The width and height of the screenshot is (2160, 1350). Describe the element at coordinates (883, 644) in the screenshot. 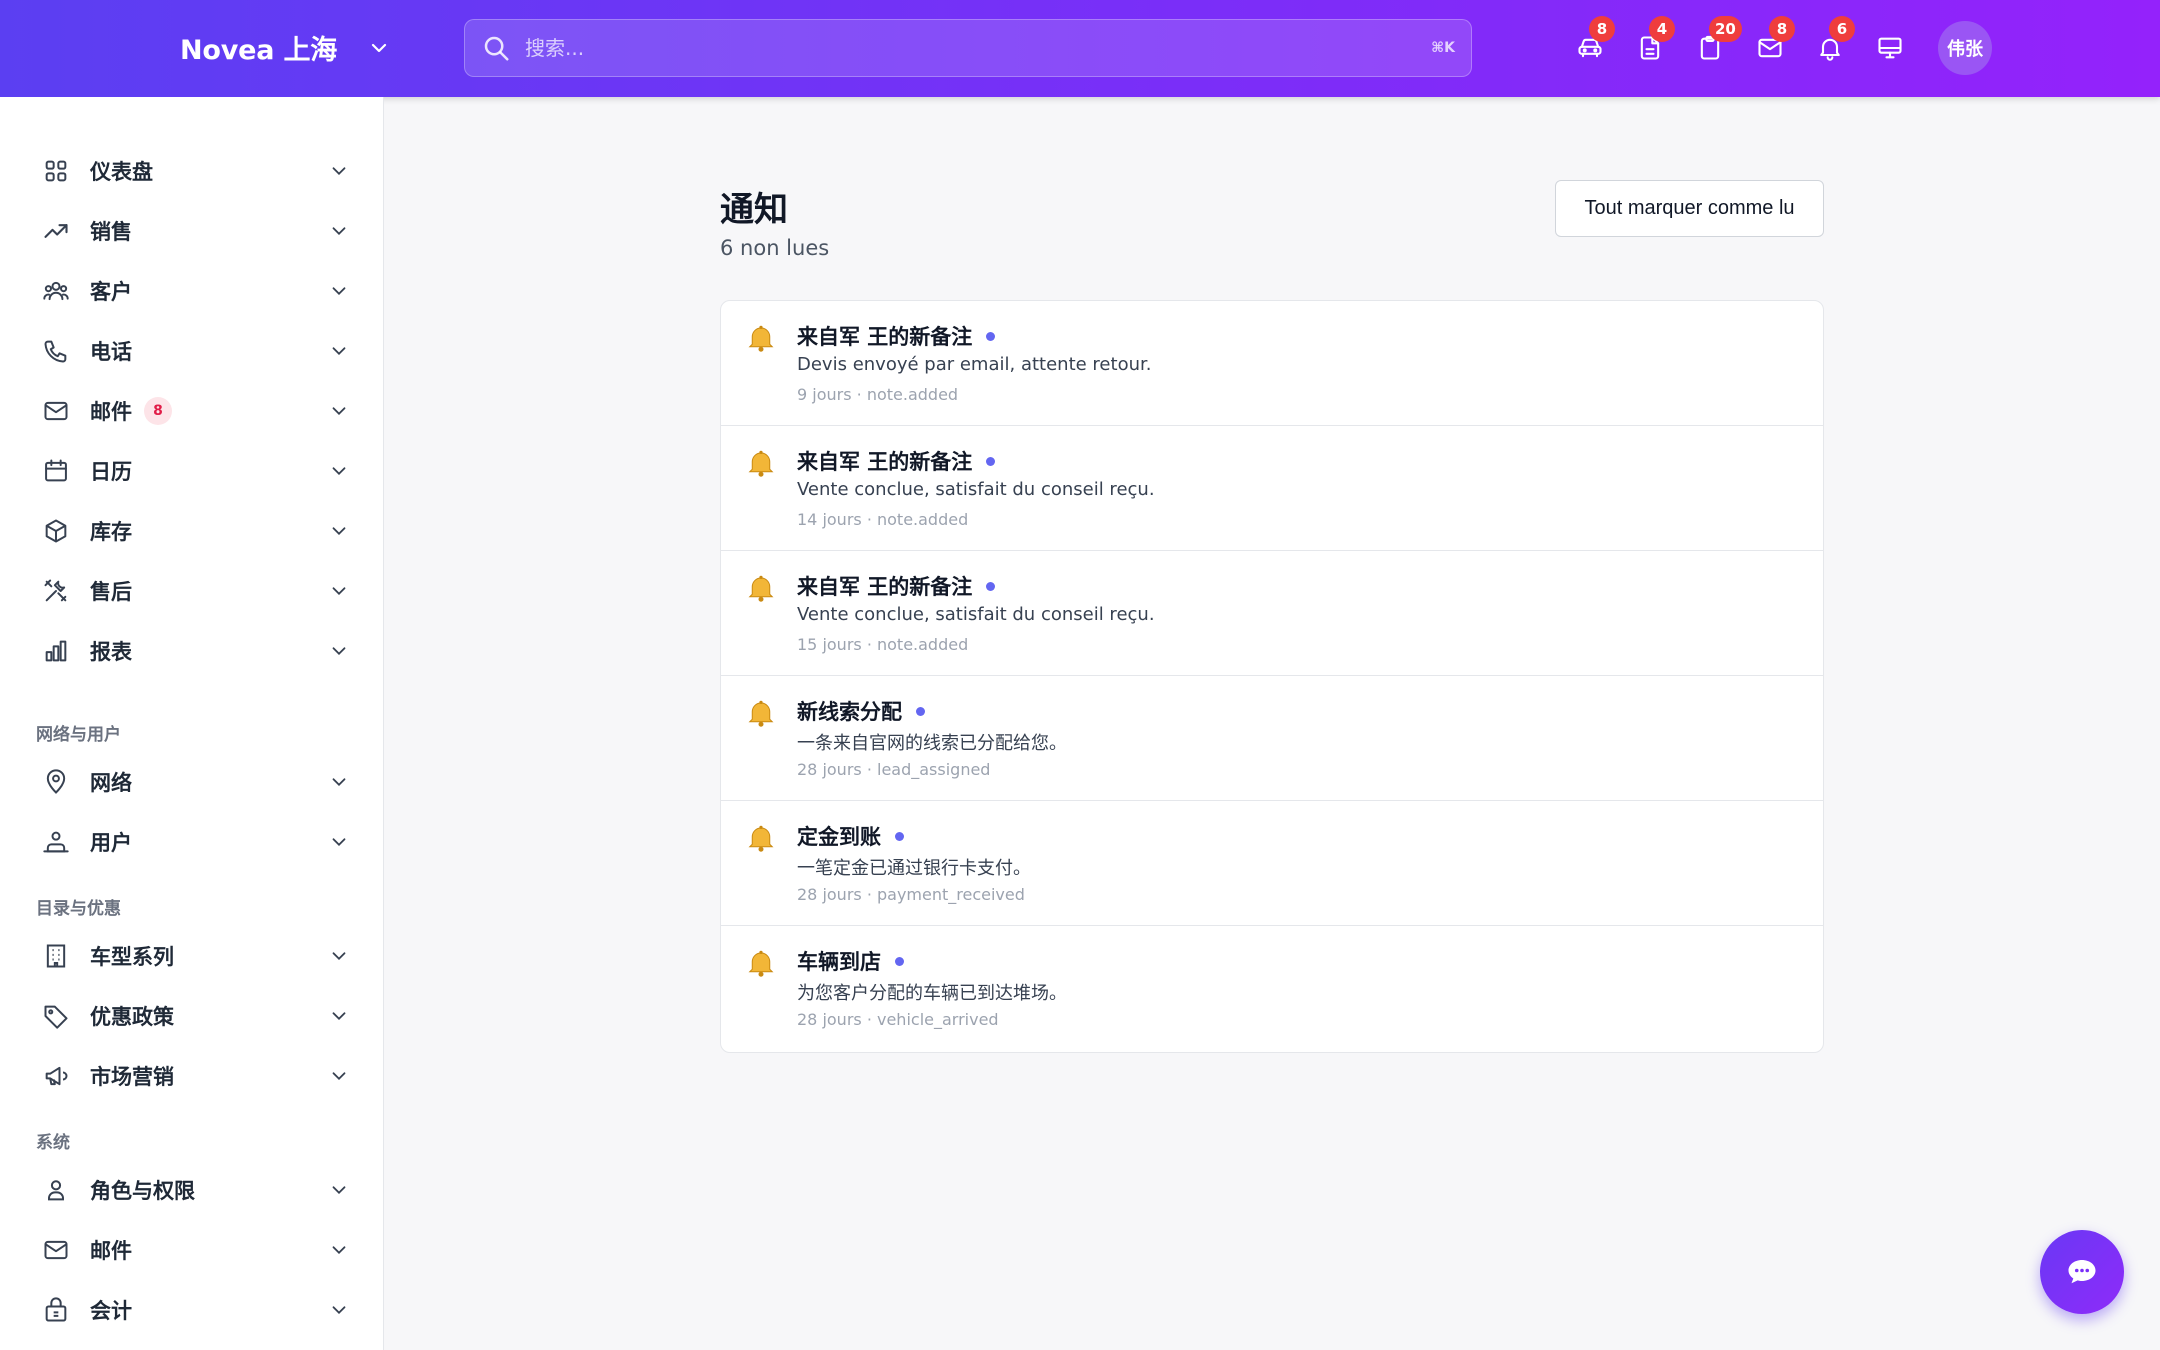

I see `notification-meta: 15 jours · note.added` at that location.